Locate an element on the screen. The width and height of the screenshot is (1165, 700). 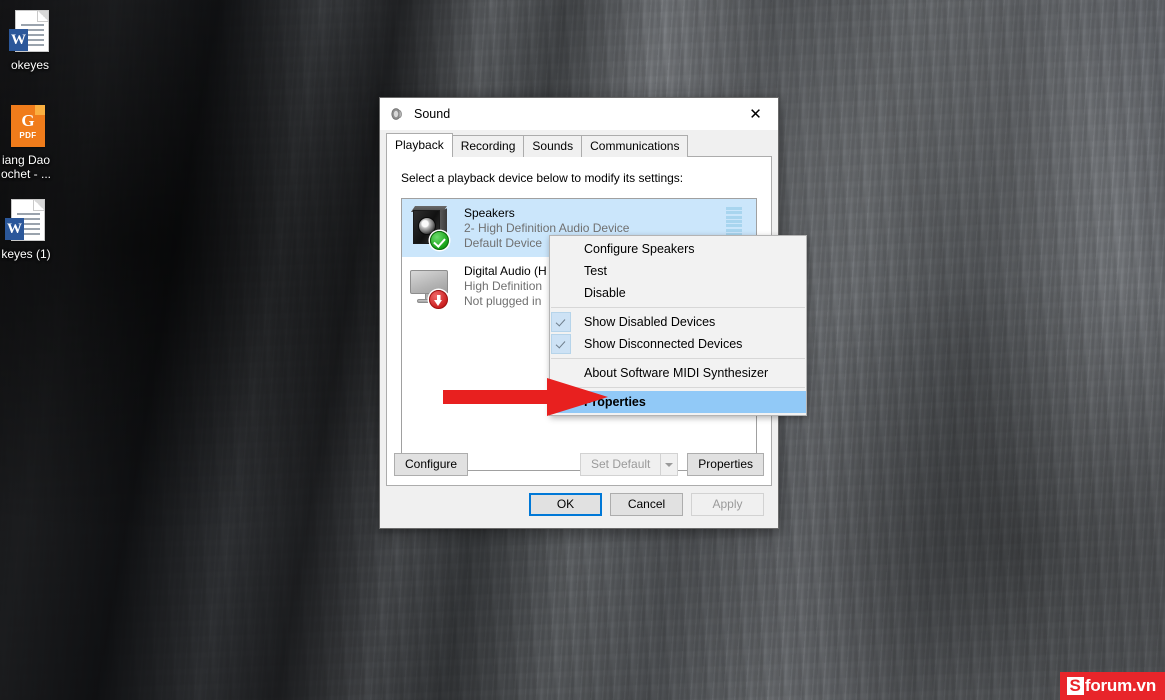
menu-item-label: Show Disconnected Devices is located at coordinates (663, 344).